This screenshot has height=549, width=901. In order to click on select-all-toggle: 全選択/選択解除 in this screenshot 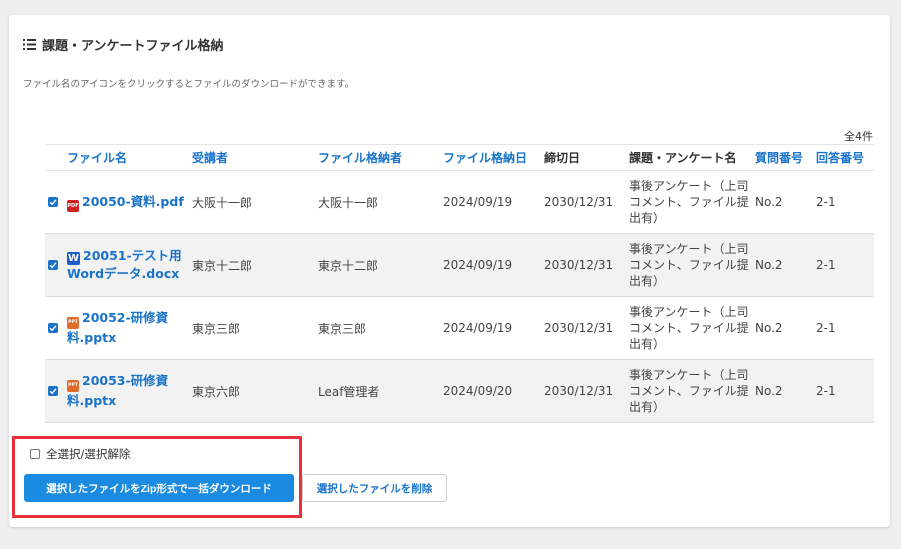, I will do `click(80, 454)`.